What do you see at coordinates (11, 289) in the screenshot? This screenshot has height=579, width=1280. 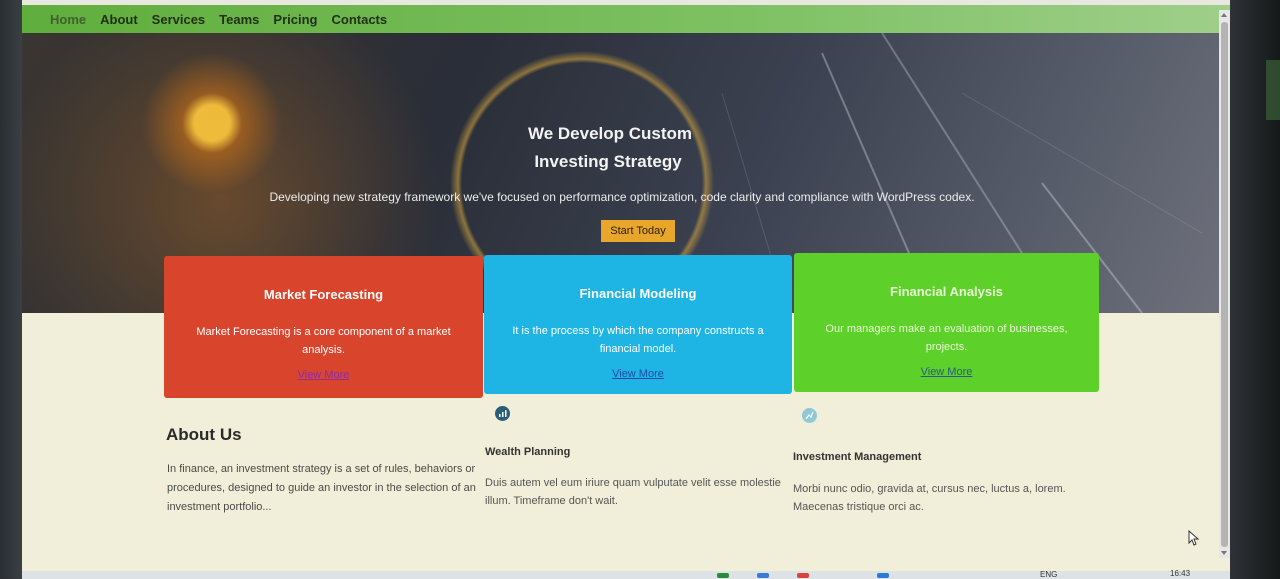 I see `monitor-bezel-left` at bounding box center [11, 289].